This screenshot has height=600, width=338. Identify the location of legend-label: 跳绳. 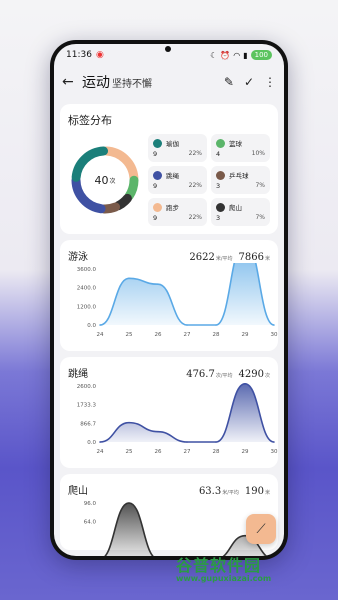
(172, 176).